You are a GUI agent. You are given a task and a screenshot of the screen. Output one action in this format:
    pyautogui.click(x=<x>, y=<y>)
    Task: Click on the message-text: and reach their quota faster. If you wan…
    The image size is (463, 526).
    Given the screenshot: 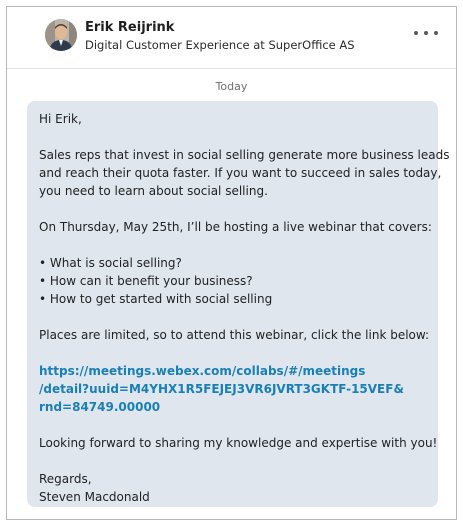 What is the action you would take?
    pyautogui.click(x=240, y=173)
    